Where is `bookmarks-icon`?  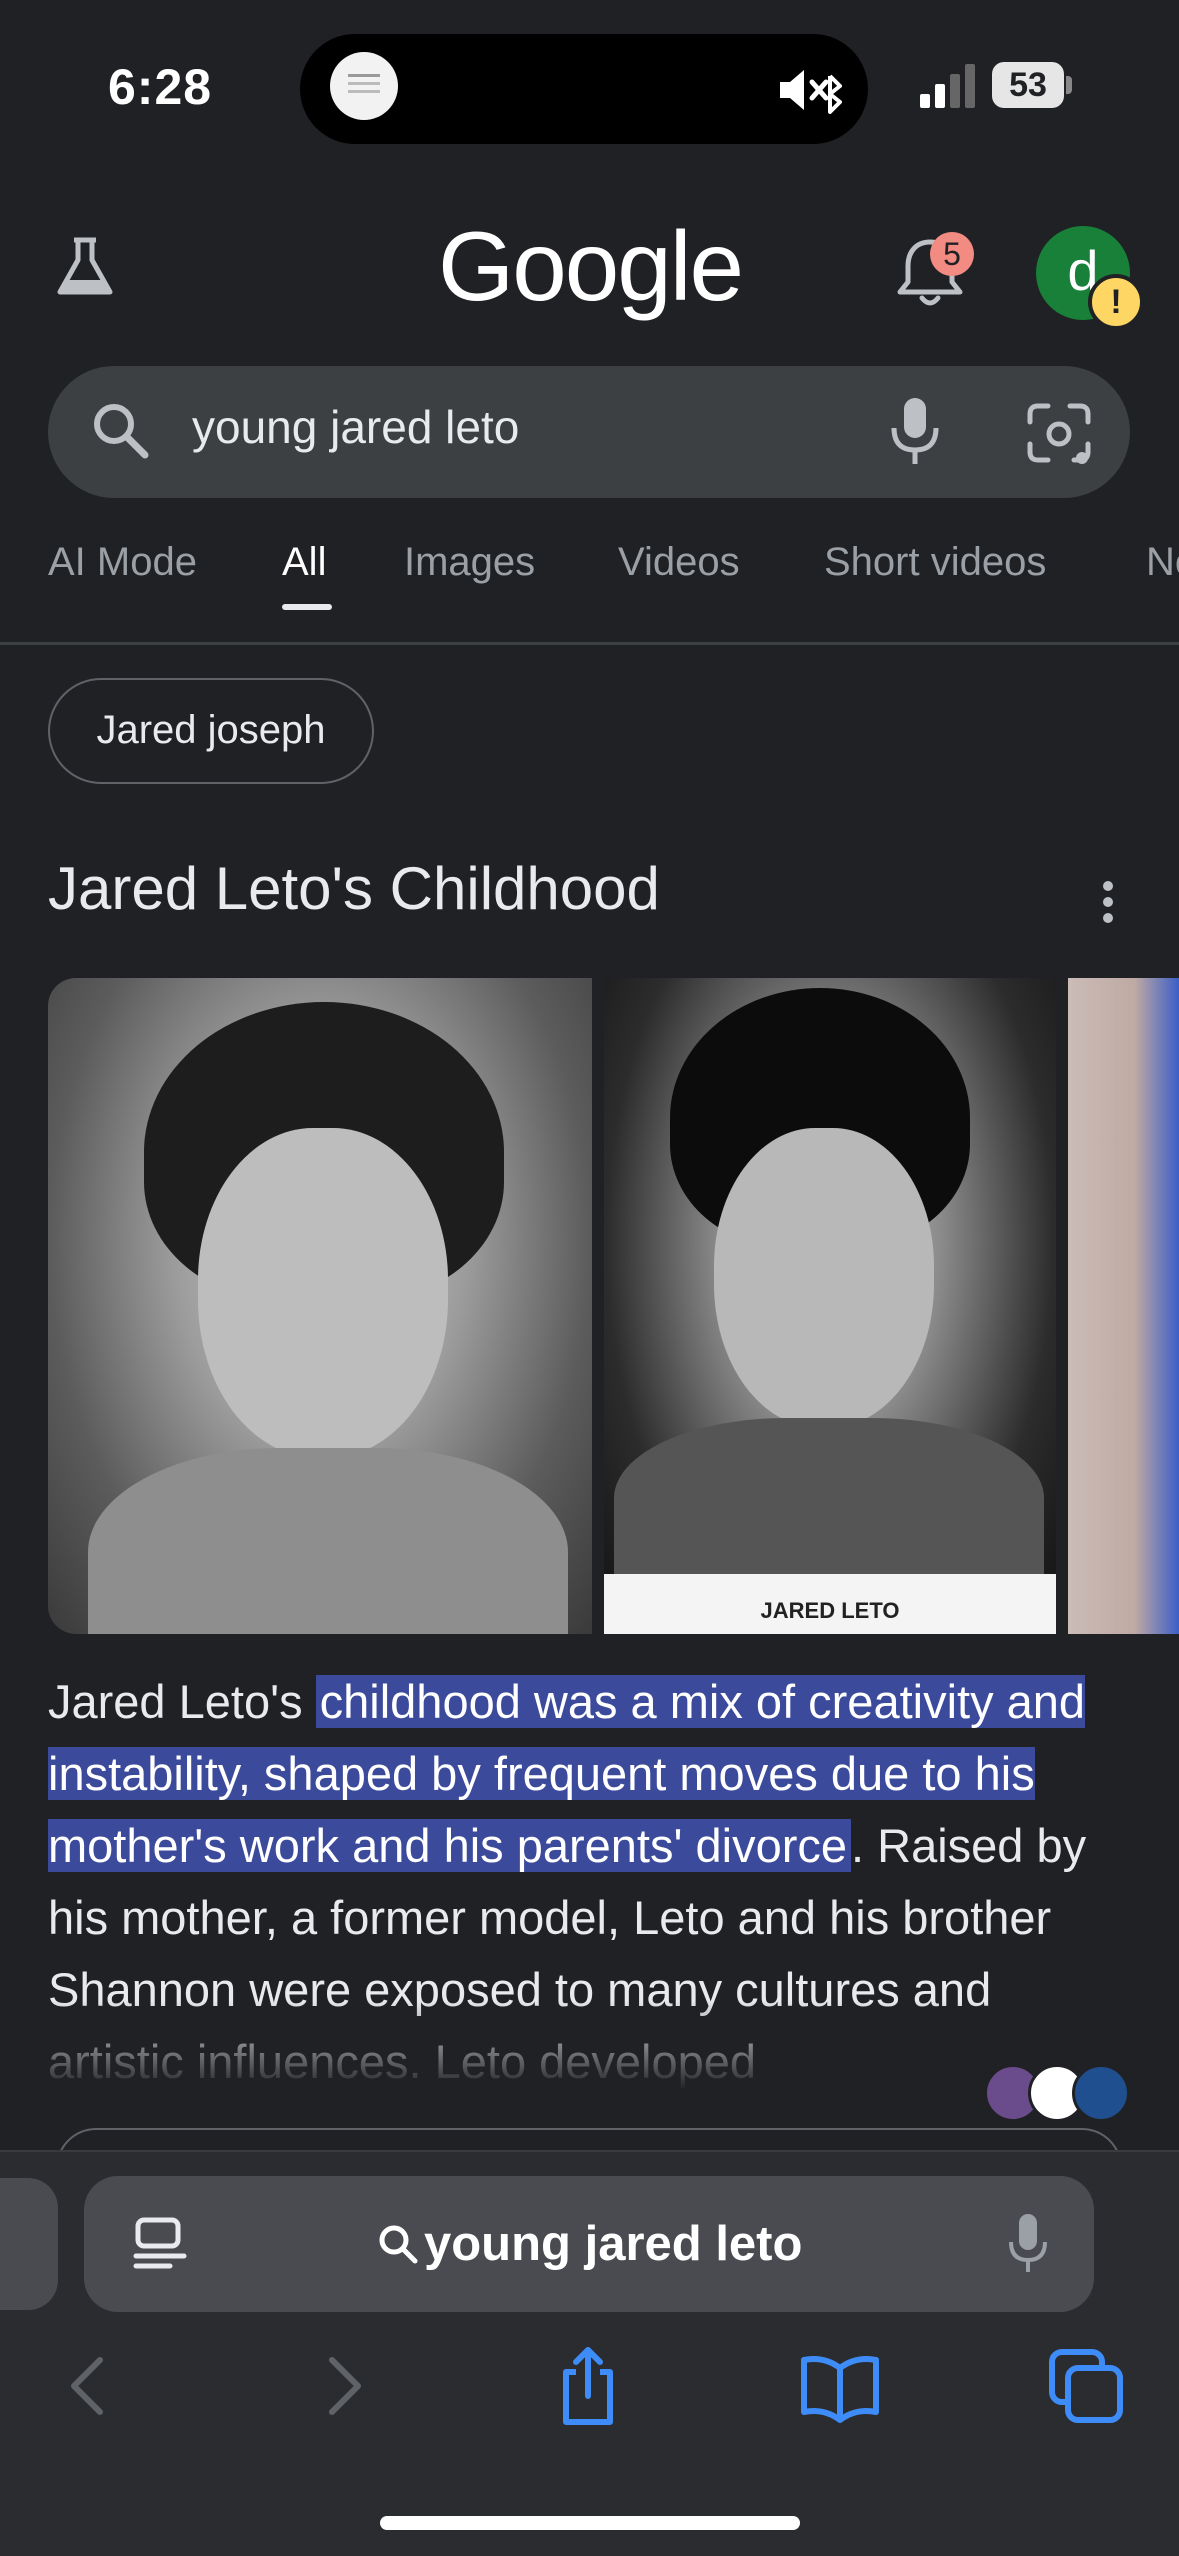
bookmarks-icon is located at coordinates (840, 2386).